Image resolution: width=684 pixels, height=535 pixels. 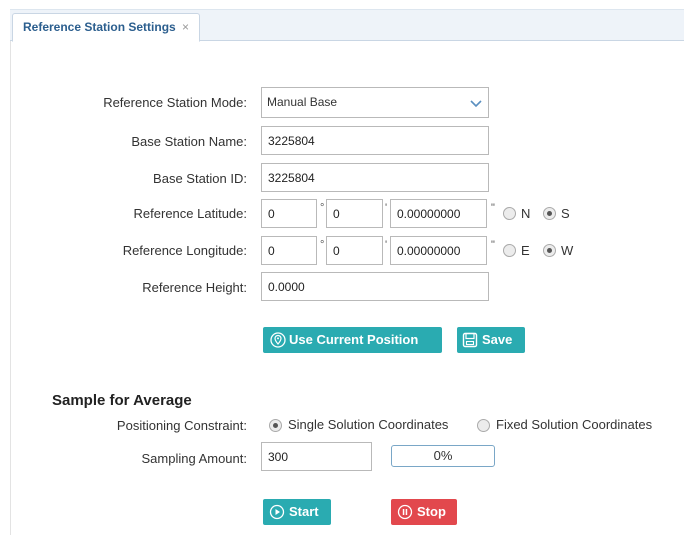 I want to click on base-station-id-field, so click(x=375, y=177).